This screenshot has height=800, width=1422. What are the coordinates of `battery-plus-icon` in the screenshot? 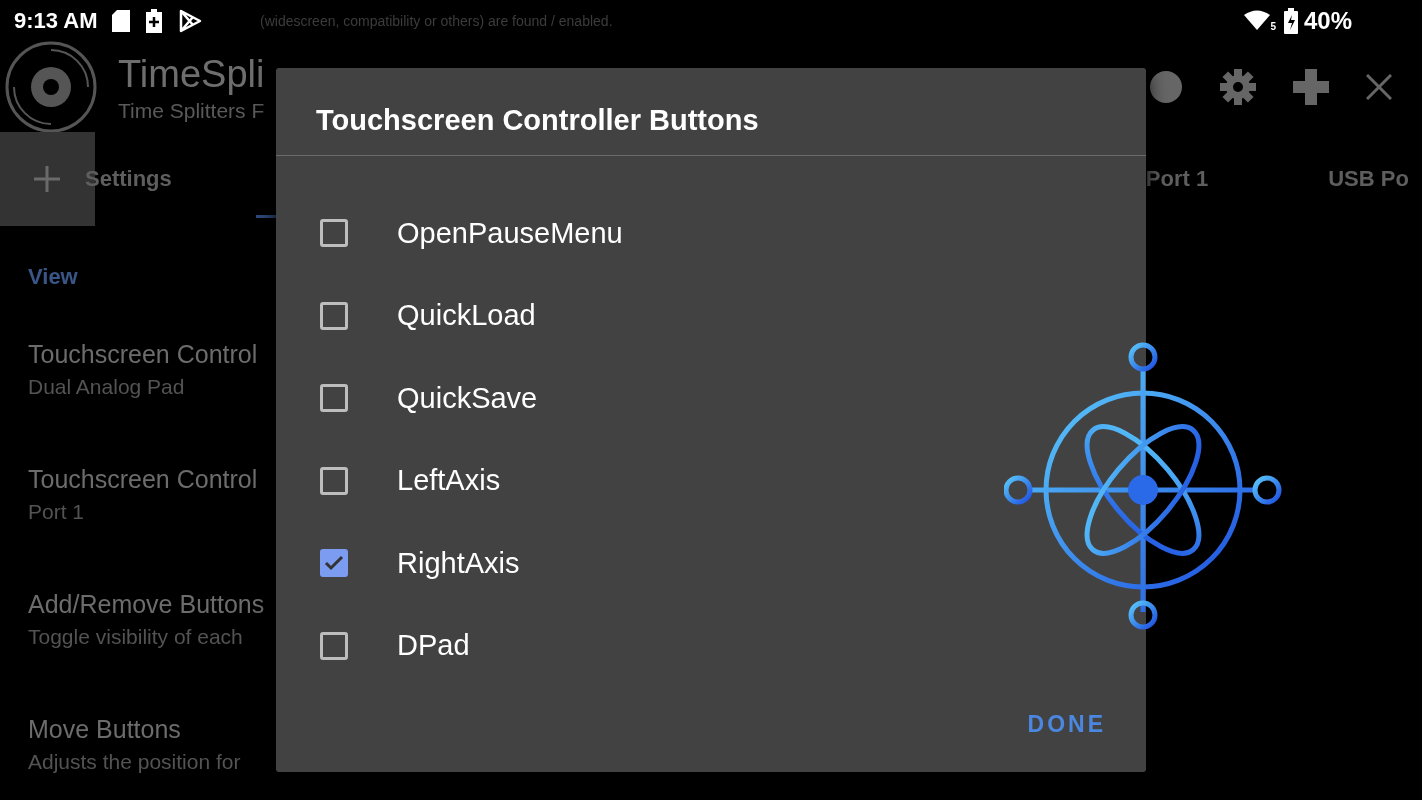 It's located at (153, 21).